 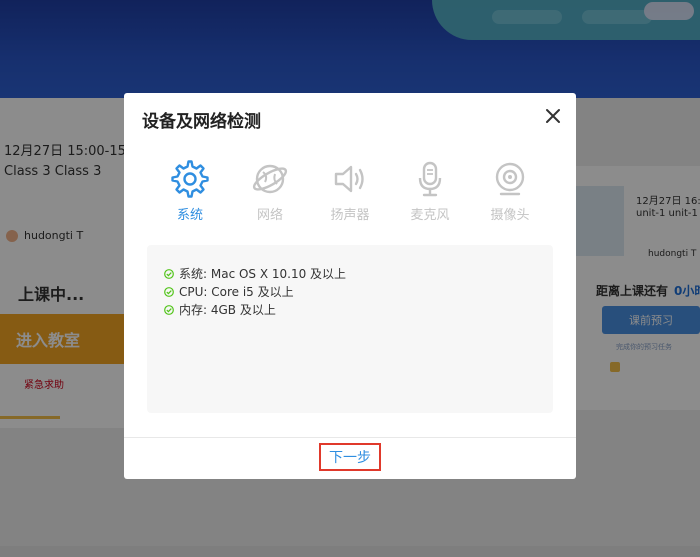 I want to click on check-steps: 系统 网络 扬声器 麦克风 摄像头, so click(x=350, y=192).